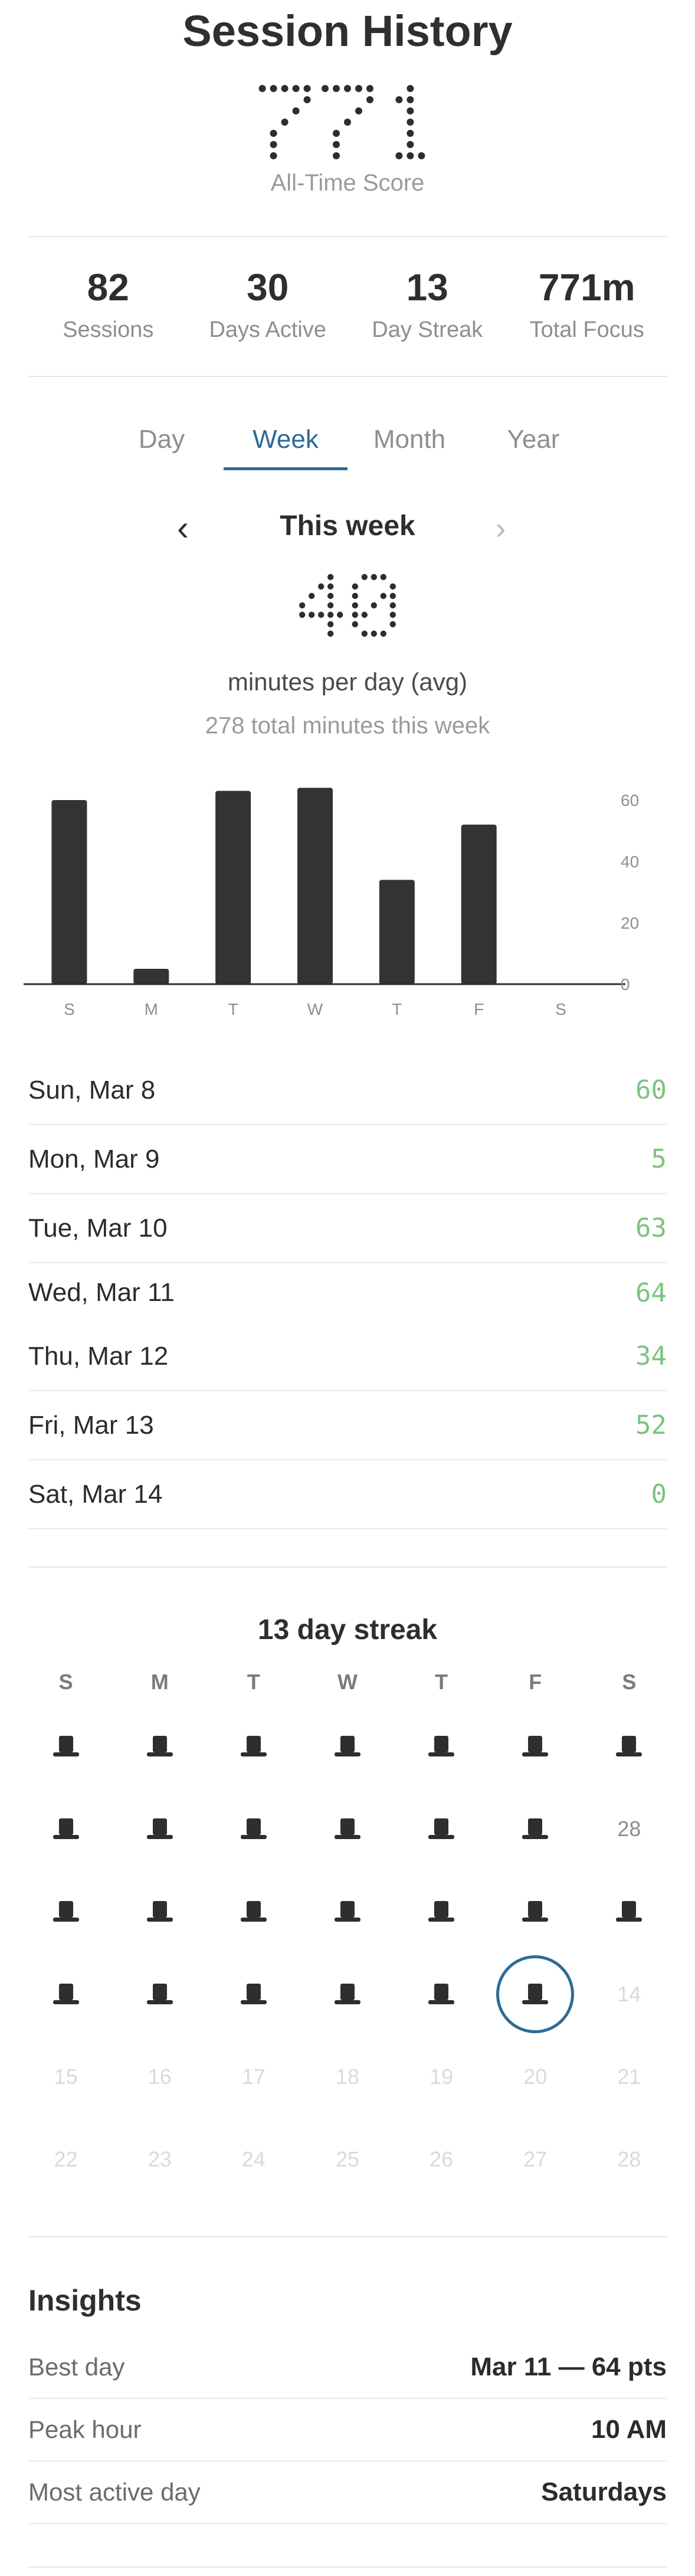  What do you see at coordinates (159, 1682) in the screenshot?
I see `weekday-label: M` at bounding box center [159, 1682].